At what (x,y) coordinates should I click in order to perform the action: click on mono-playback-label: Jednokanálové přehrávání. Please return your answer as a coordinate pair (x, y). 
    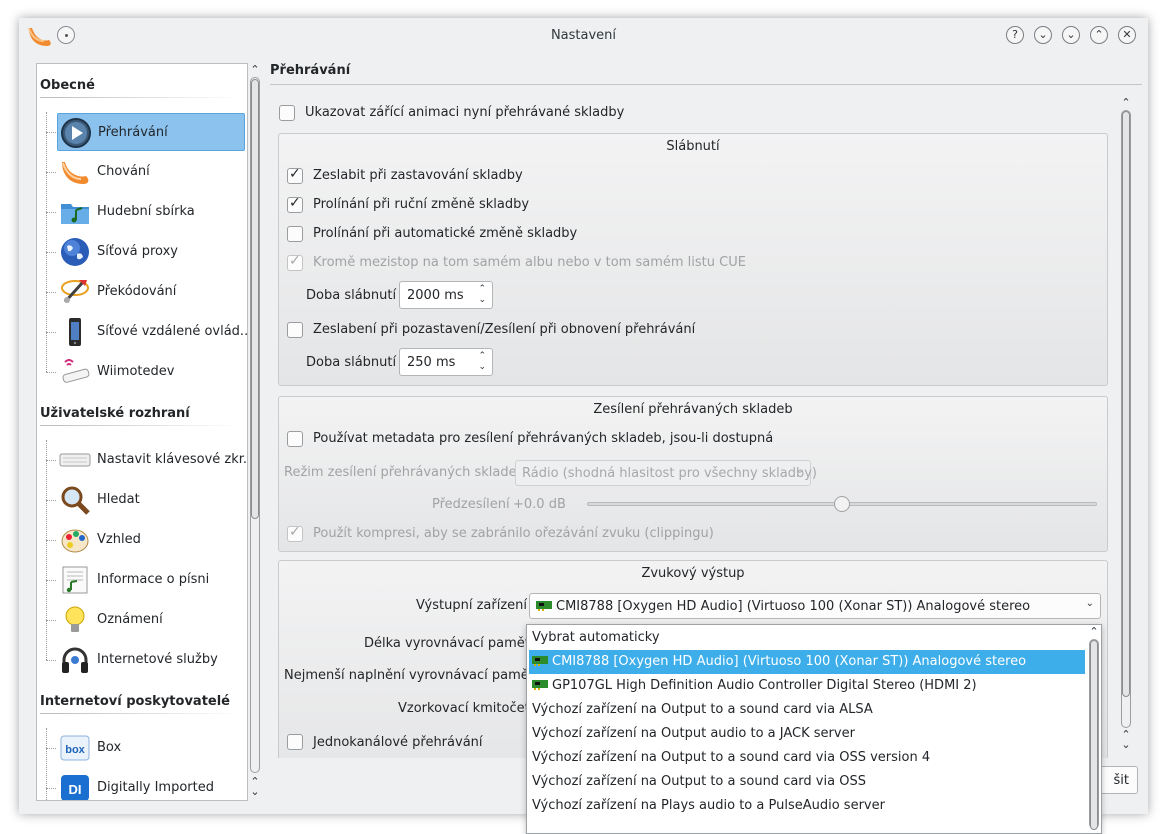
    Looking at the image, I should click on (398, 742).